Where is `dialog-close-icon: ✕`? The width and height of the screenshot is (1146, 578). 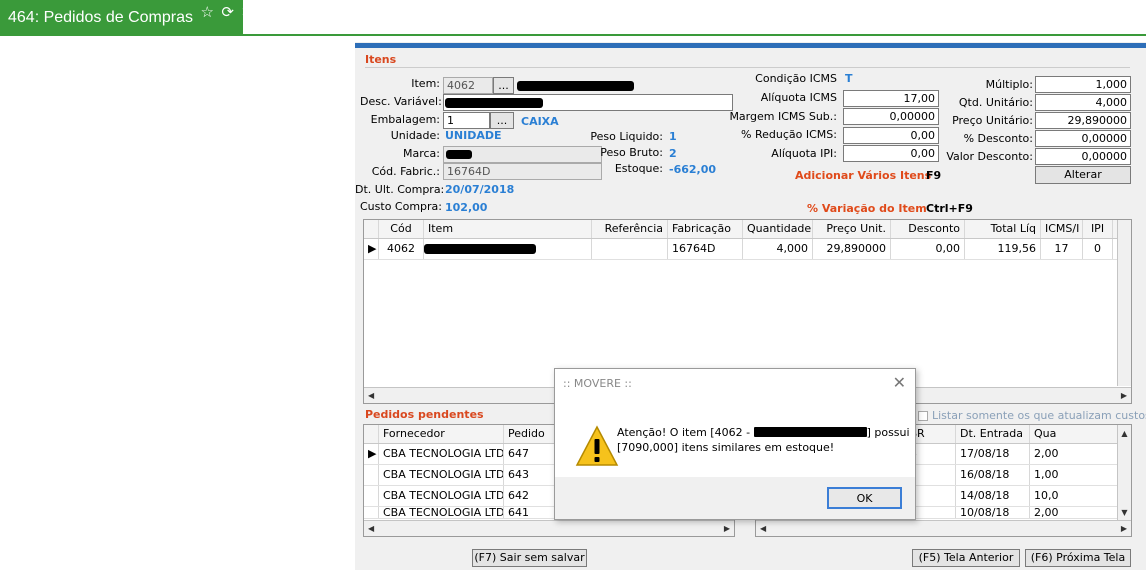 dialog-close-icon: ✕ is located at coordinates (899, 382).